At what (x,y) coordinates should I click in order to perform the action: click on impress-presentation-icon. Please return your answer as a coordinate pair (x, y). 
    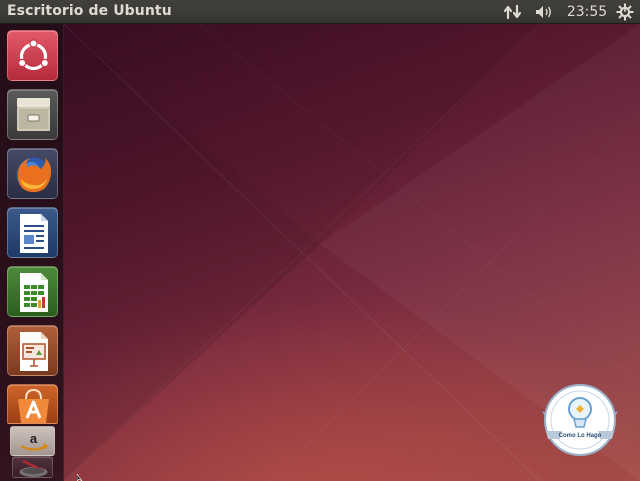
    Looking at the image, I should click on (34, 351).